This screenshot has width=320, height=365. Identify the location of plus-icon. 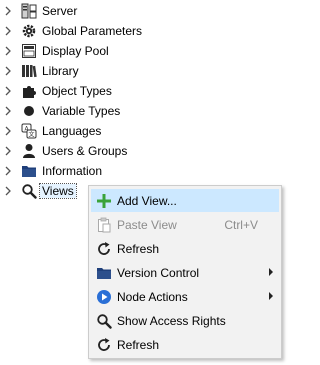
(104, 201).